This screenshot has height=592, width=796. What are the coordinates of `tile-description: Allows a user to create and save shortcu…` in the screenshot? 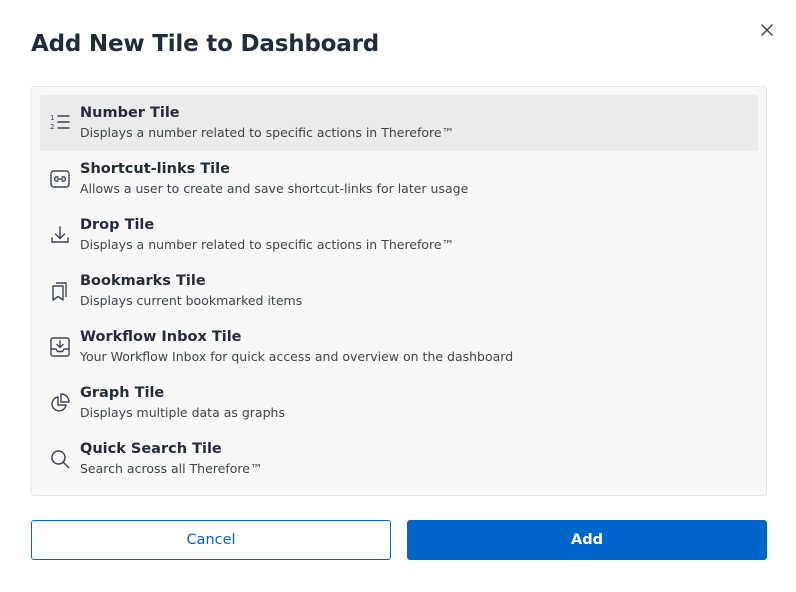 It's located at (274, 188).